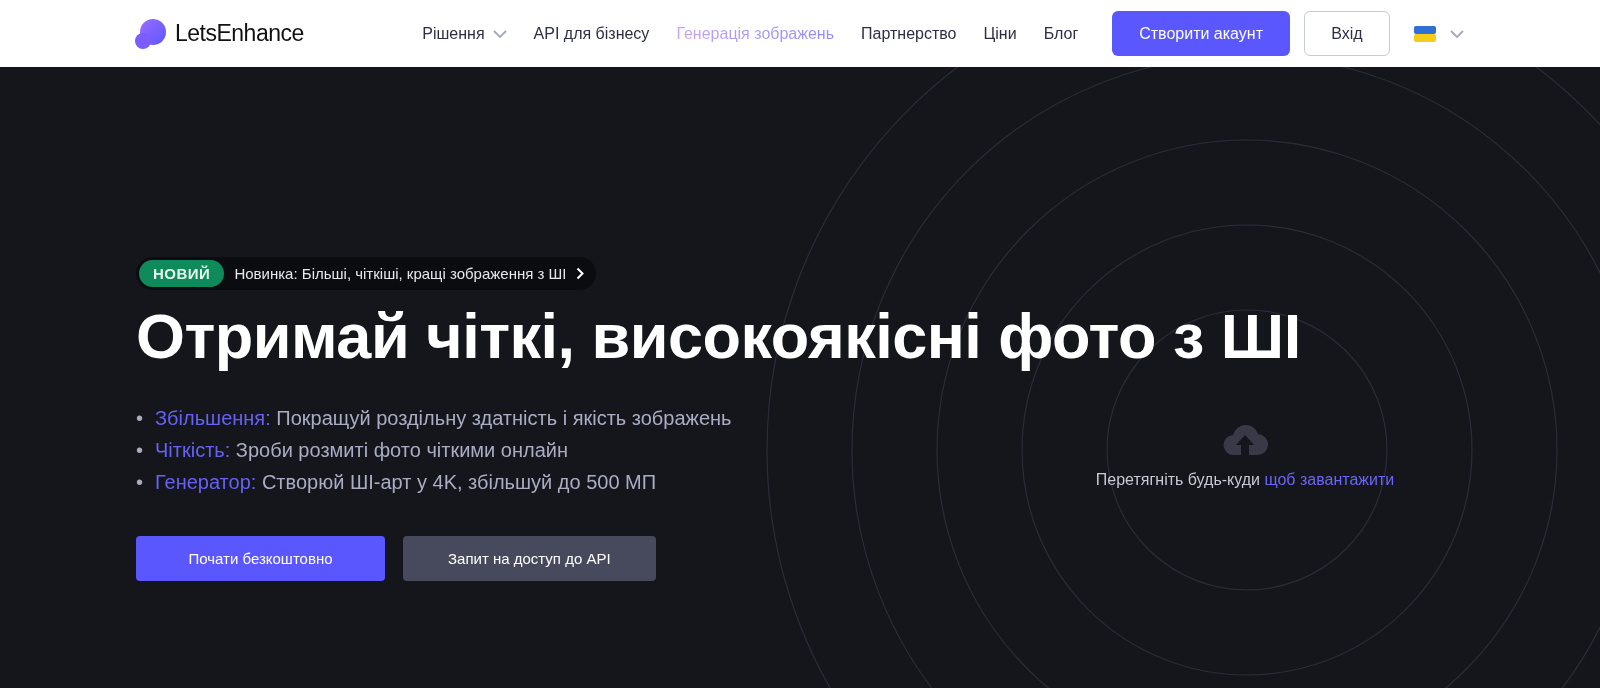  I want to click on feature-text: Чіткість: Зроби розмиті фото чіткими онлайн, so click(361, 450).